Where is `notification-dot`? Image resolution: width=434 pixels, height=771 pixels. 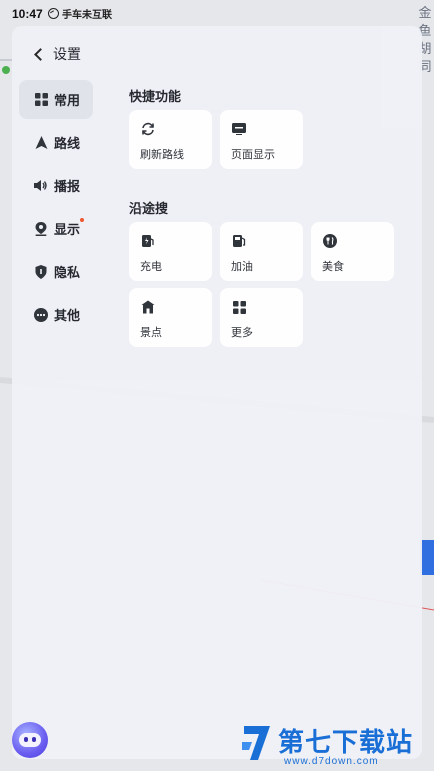 notification-dot is located at coordinates (82, 220).